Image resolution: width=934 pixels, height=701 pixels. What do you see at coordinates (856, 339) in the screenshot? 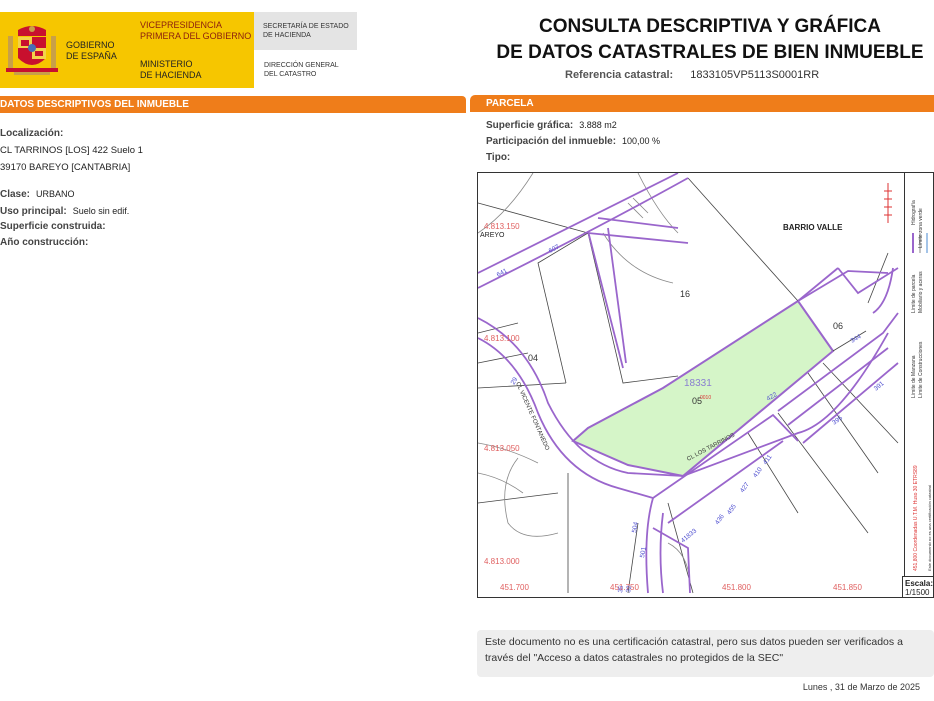
I see `map-number: 344` at bounding box center [856, 339].